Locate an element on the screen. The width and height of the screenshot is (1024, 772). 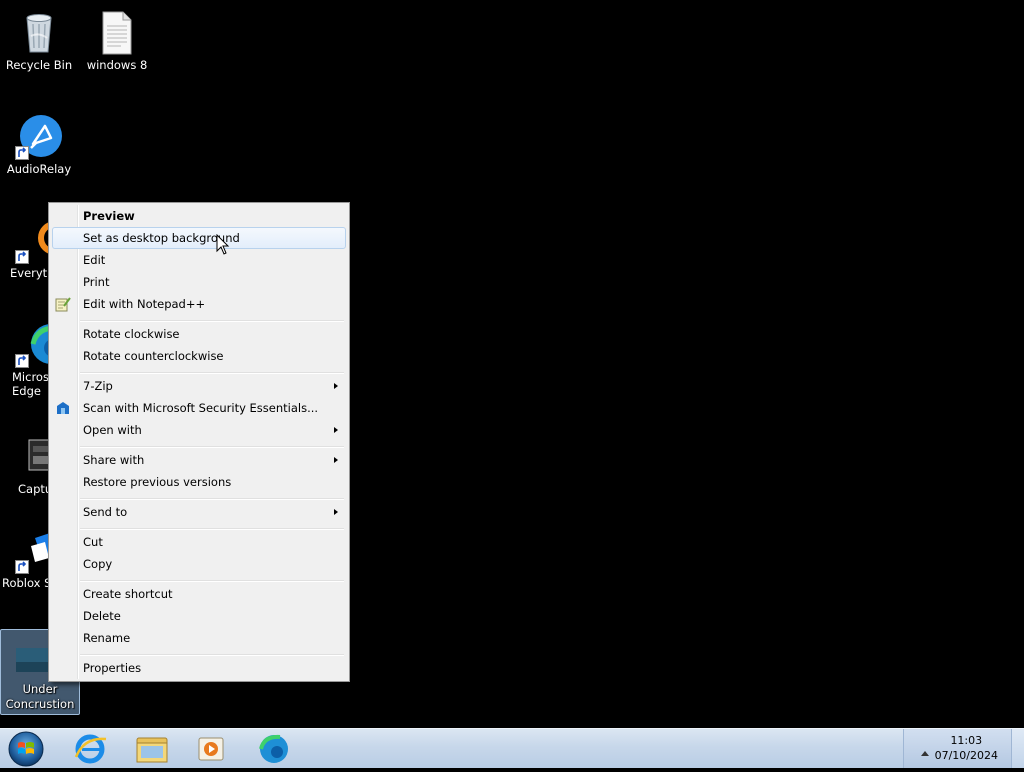
notepadpp-icon is located at coordinates (63, 304).